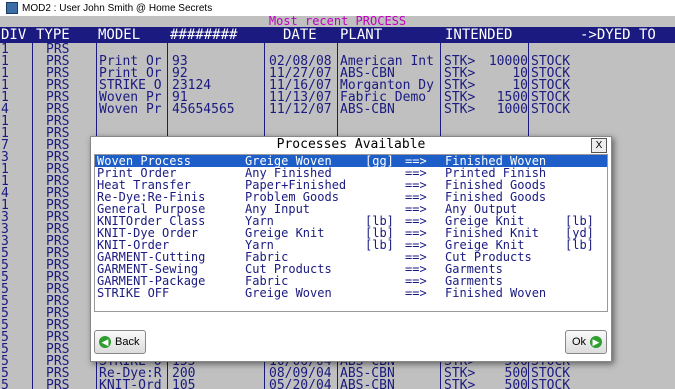 Image resolution: width=675 pixels, height=389 pixels. Describe the element at coordinates (367, 383) in the screenshot. I see `row-plant: ABS-CBN` at that location.